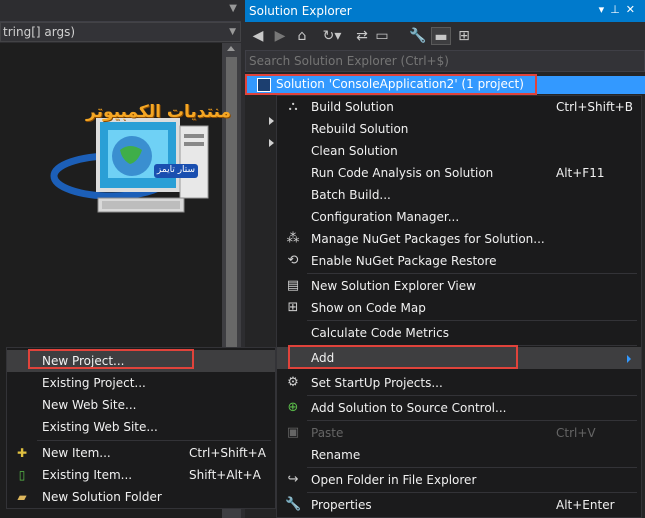 This screenshot has height=518, width=645. Describe the element at coordinates (459, 107) in the screenshot. I see `menu-item-build-solution: ⛬ Build Solution Ctrl+Shift+B` at that location.